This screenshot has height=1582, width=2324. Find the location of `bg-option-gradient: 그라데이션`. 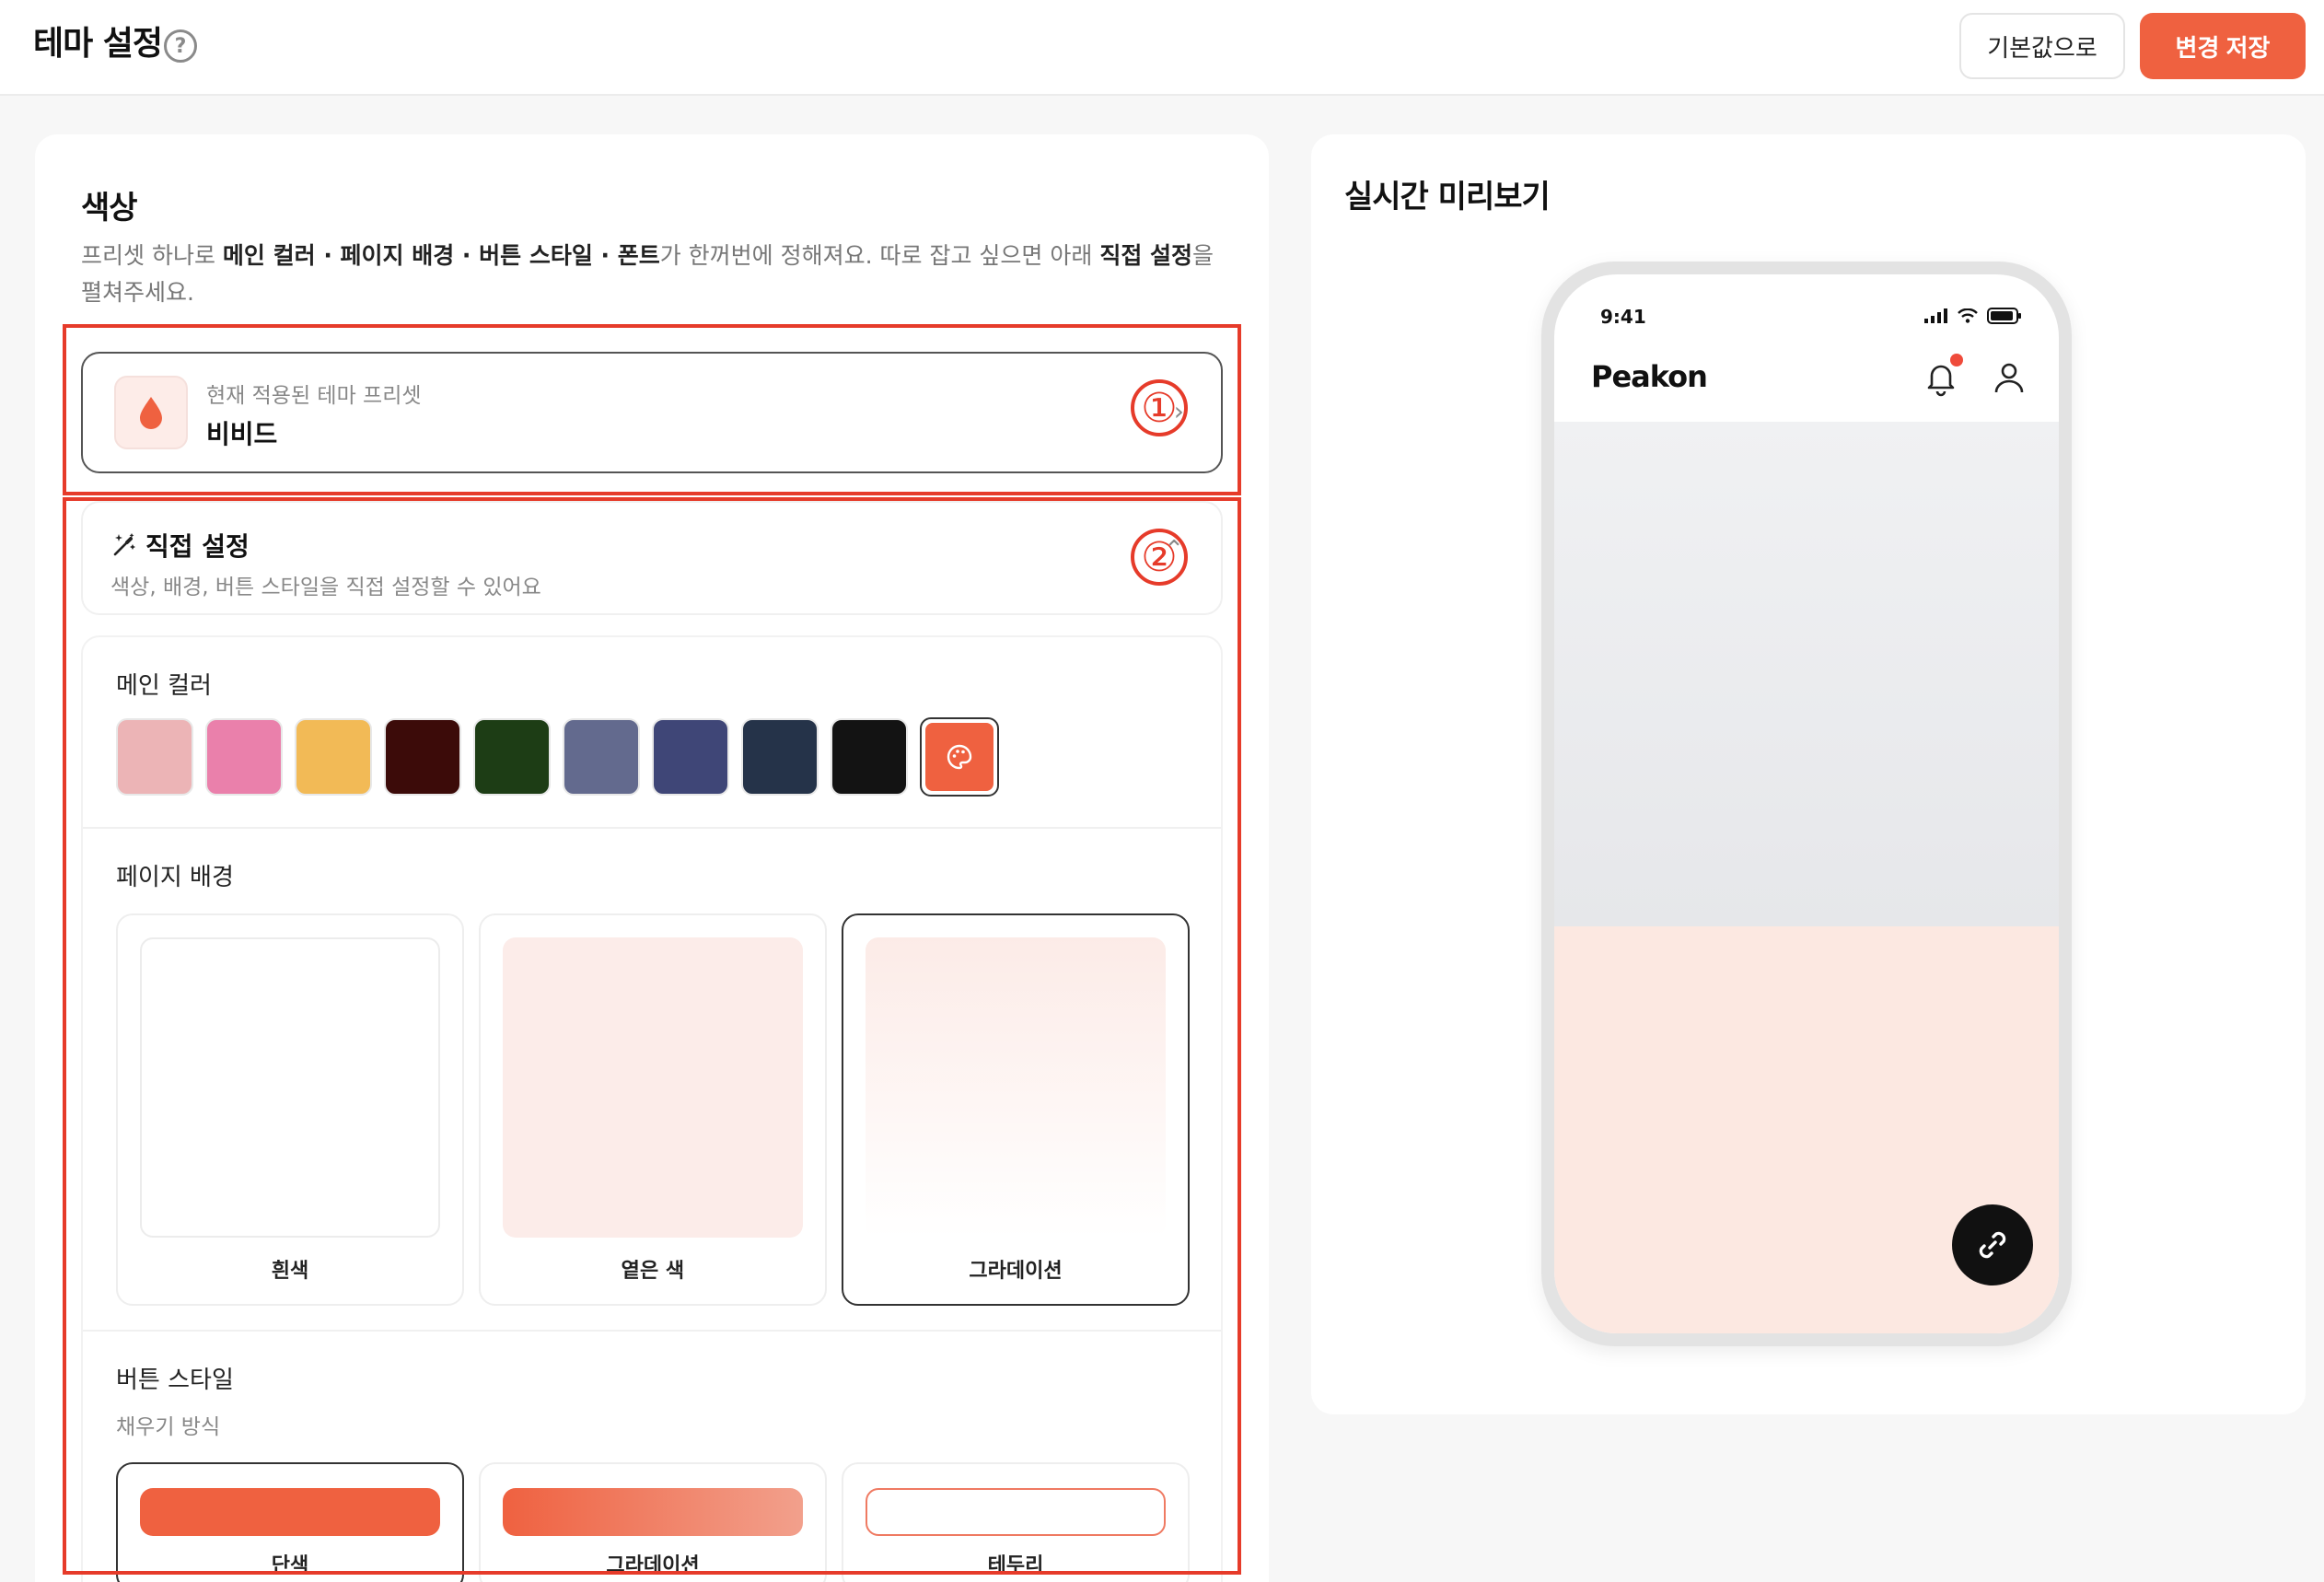

bg-option-gradient: 그라데이션 is located at coordinates (1016, 1109).